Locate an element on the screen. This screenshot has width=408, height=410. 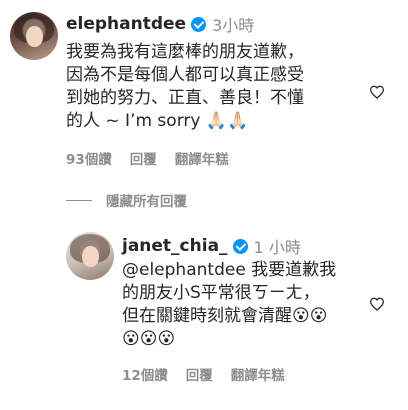
like-count: 12個讚 is located at coordinates (145, 374).